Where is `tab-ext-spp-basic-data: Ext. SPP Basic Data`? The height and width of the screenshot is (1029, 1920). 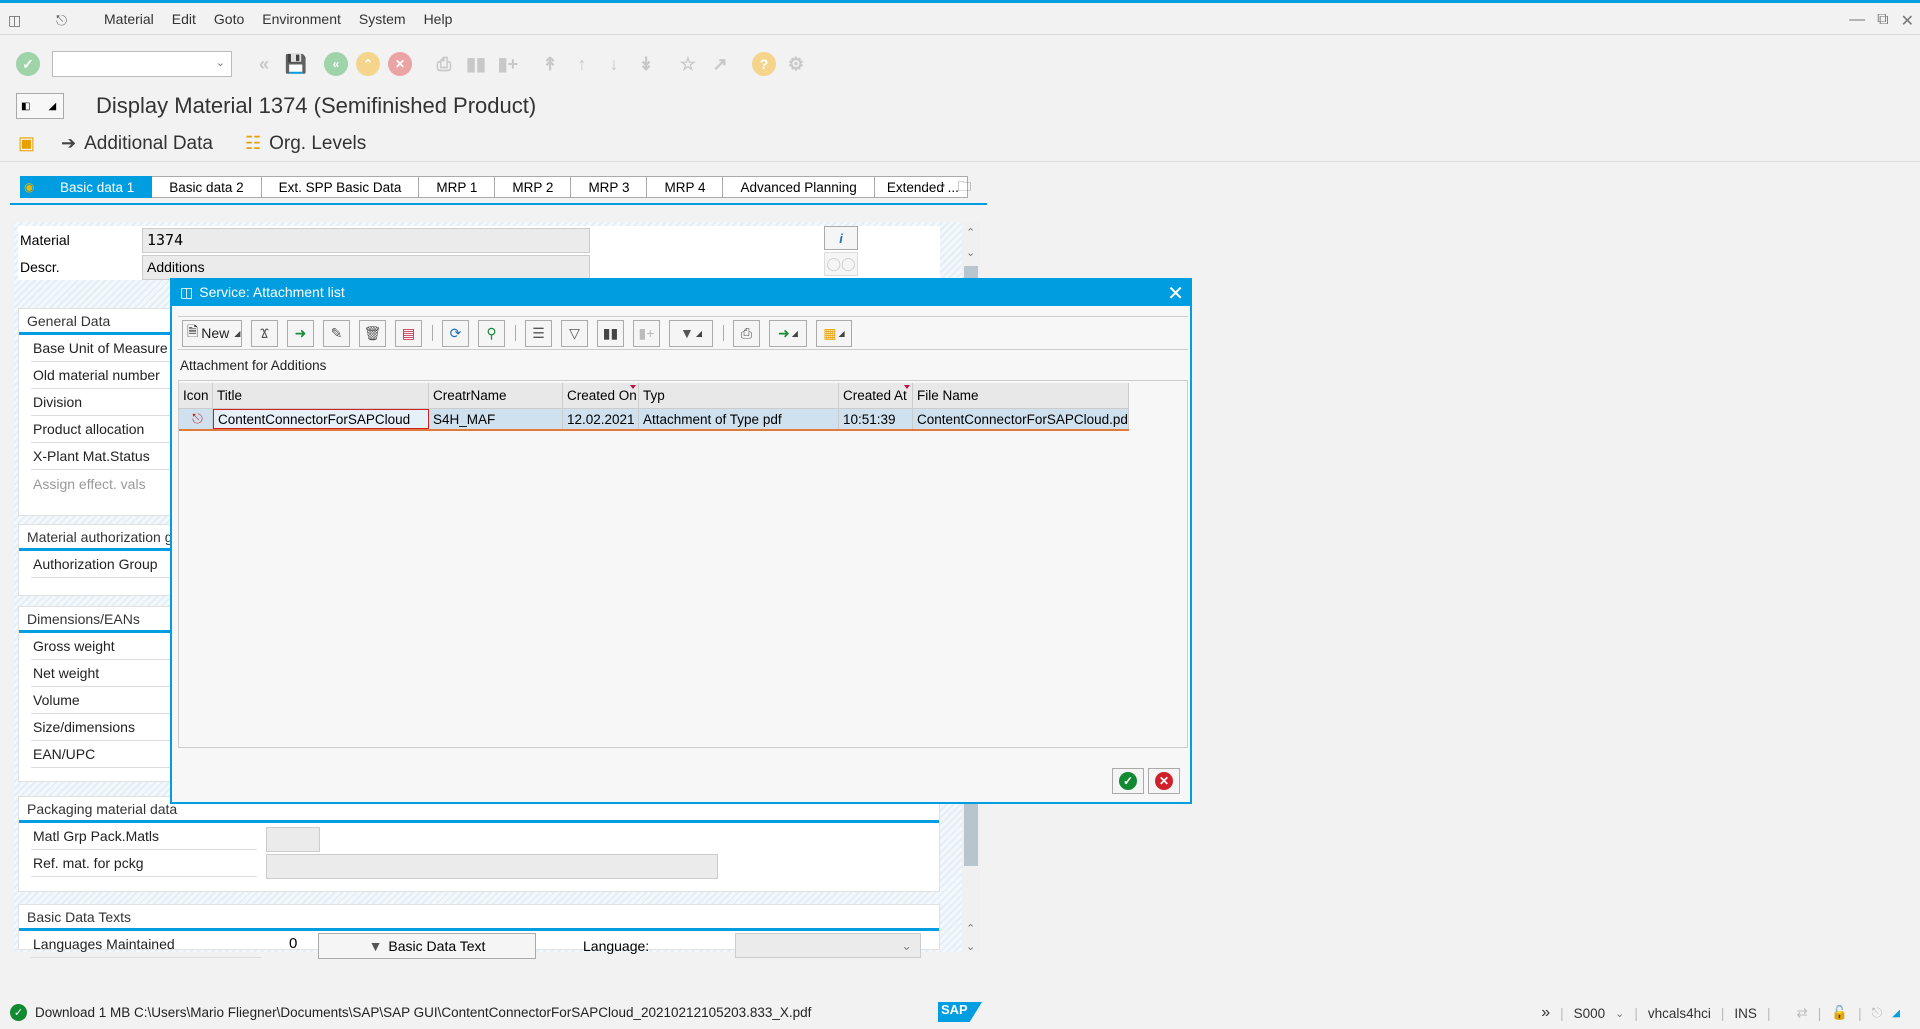
tab-ext-spp-basic-data: Ext. SPP Basic Data is located at coordinates (340, 187).